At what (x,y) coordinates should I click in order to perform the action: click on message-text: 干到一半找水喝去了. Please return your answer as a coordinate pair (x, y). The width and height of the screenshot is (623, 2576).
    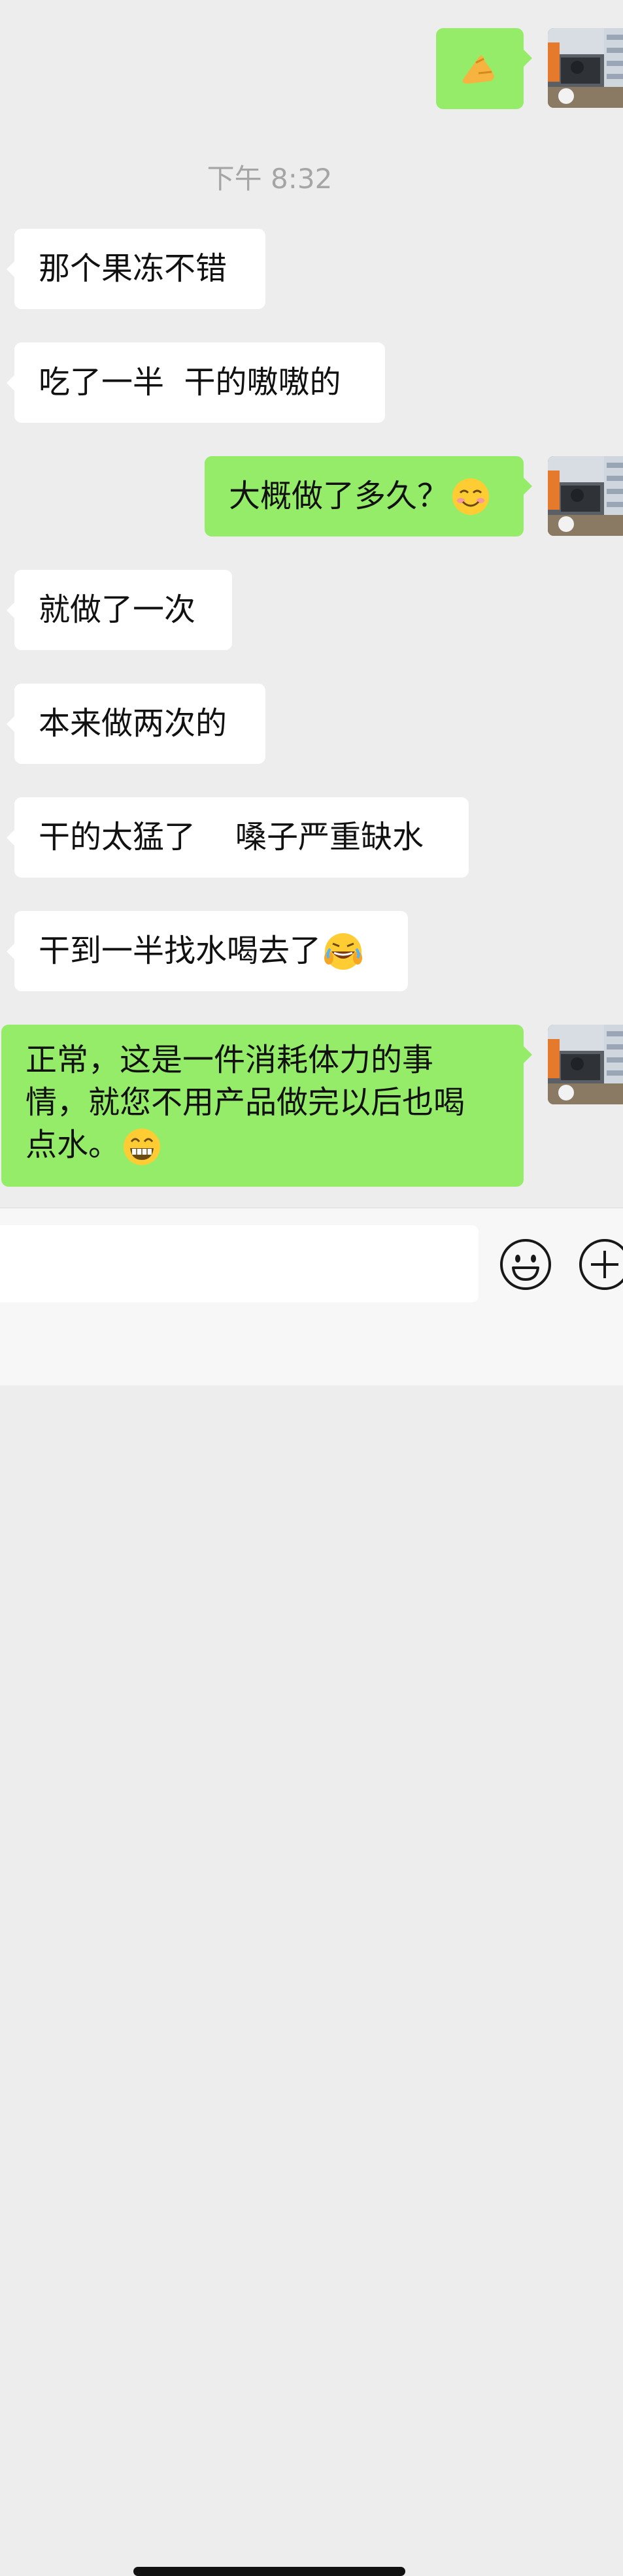
    Looking at the image, I should click on (180, 951).